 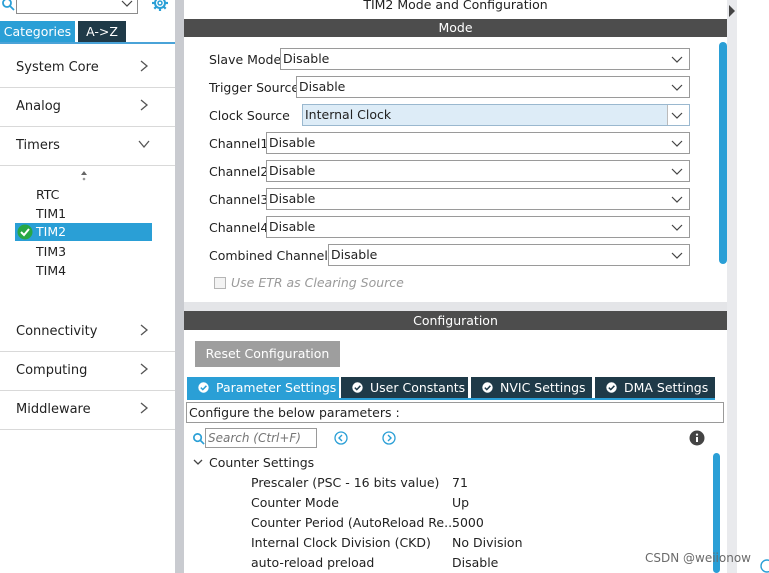 I want to click on channel4-select: Disable, so click(x=478, y=227).